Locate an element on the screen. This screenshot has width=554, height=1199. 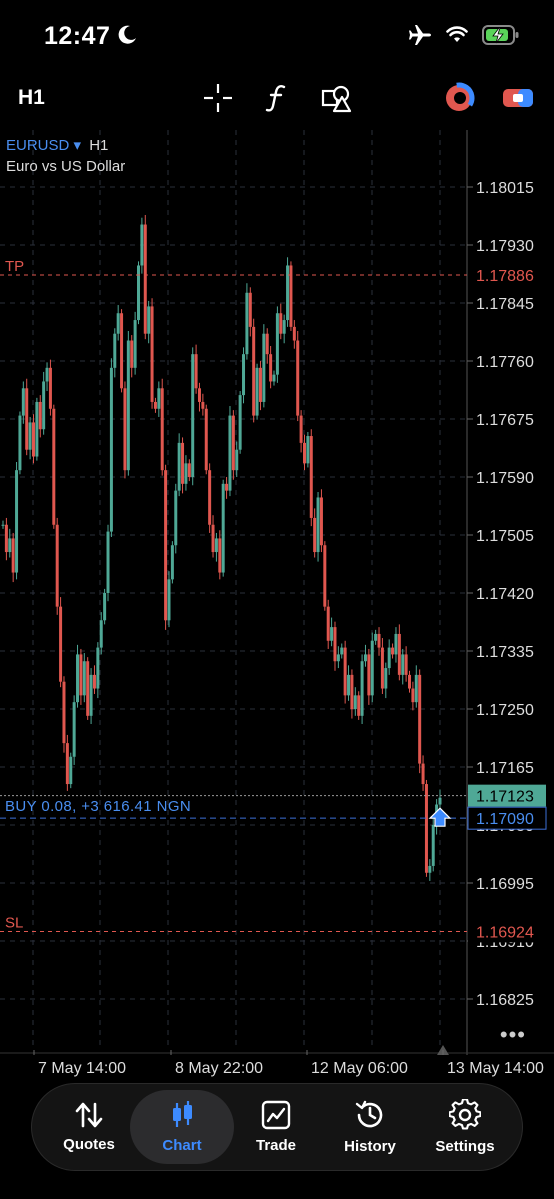
y-tick-label: 1.16825 is located at coordinates (505, 1000).